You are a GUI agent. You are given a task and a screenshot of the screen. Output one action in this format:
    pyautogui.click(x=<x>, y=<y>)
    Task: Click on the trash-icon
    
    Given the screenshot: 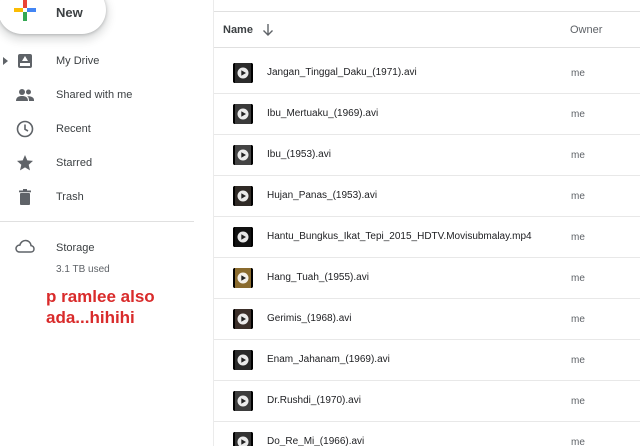 What is the action you would take?
    pyautogui.click(x=25, y=197)
    